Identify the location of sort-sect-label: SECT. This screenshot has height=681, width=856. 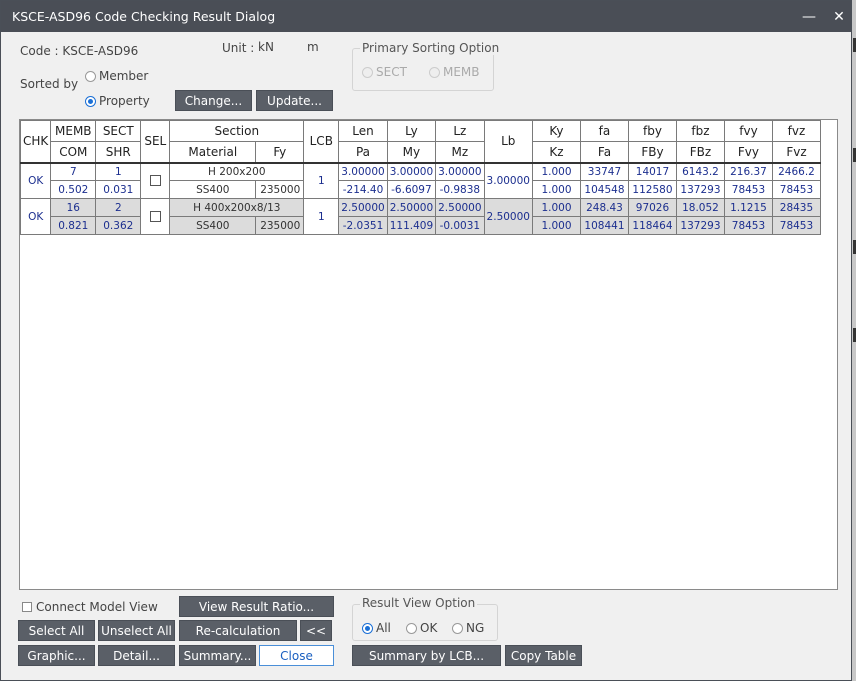
(391, 72).